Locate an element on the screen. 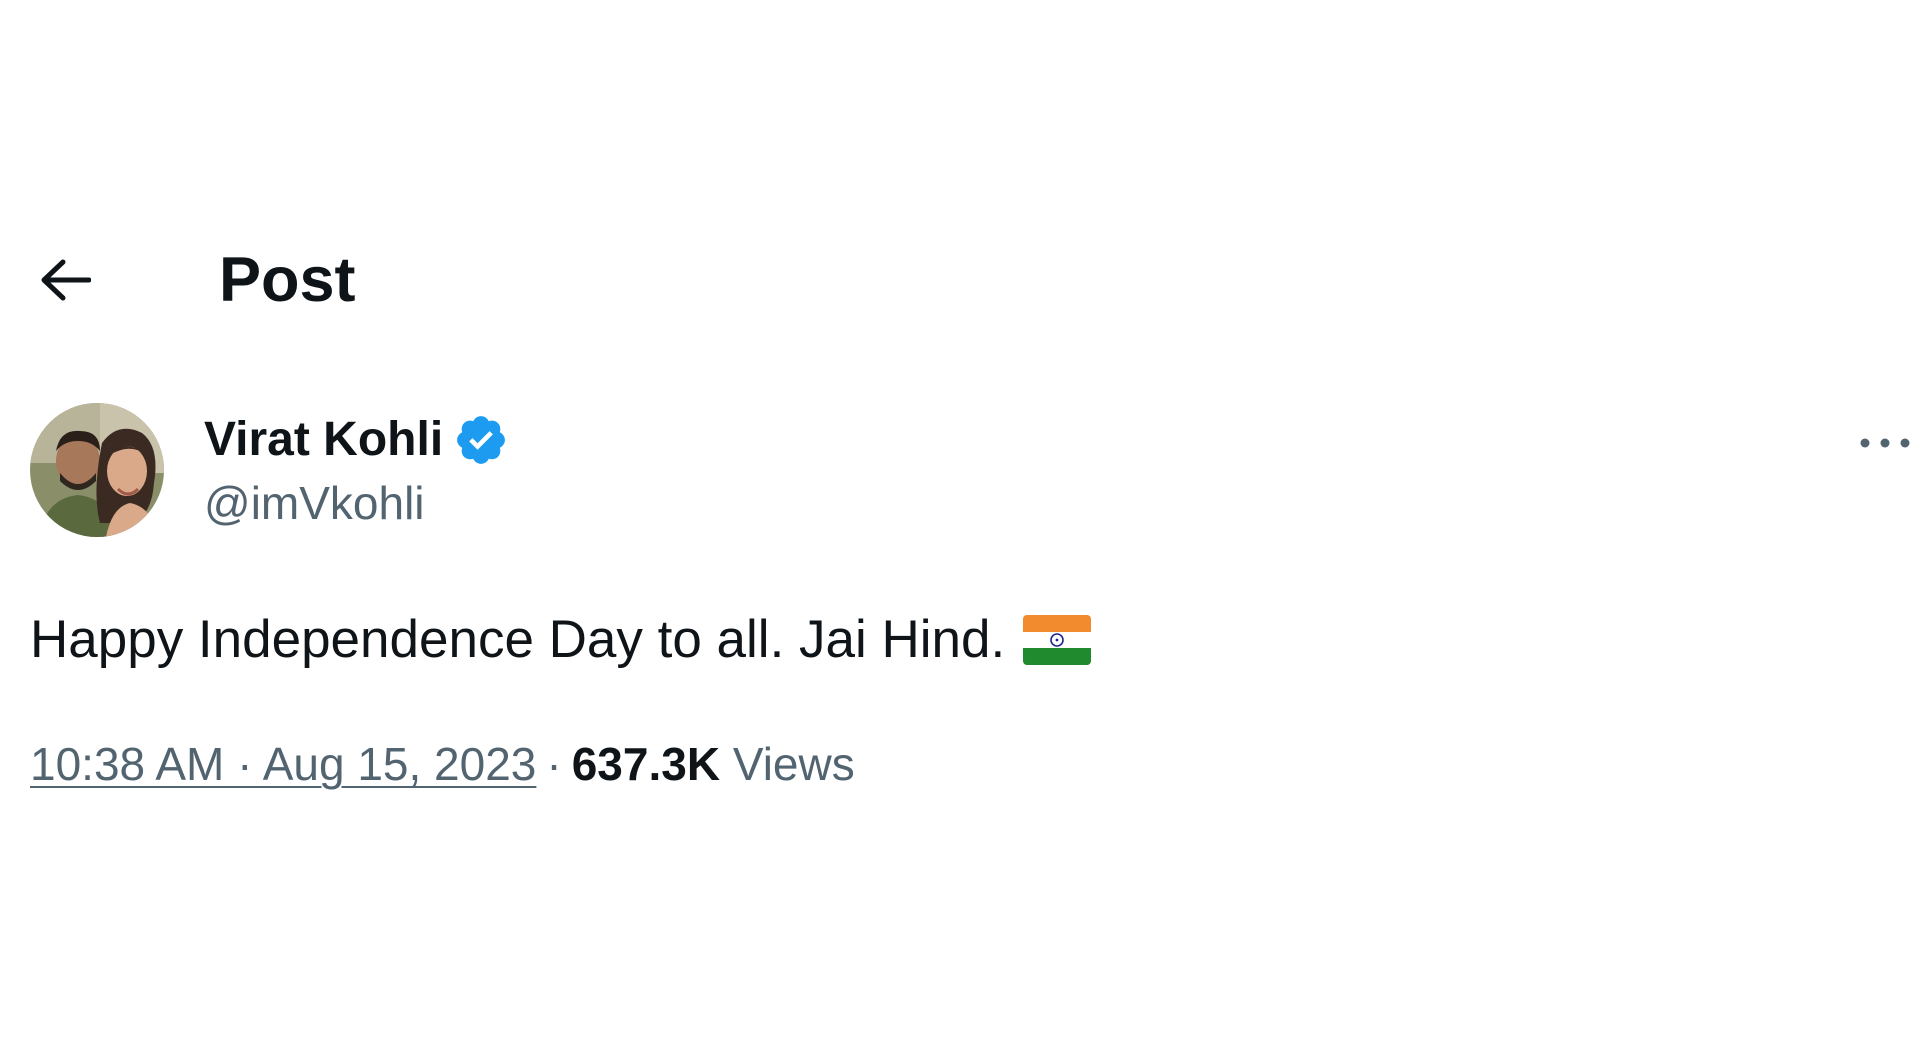 The height and width of the screenshot is (1047, 1920). more-horizontal-icon is located at coordinates (1885, 443).